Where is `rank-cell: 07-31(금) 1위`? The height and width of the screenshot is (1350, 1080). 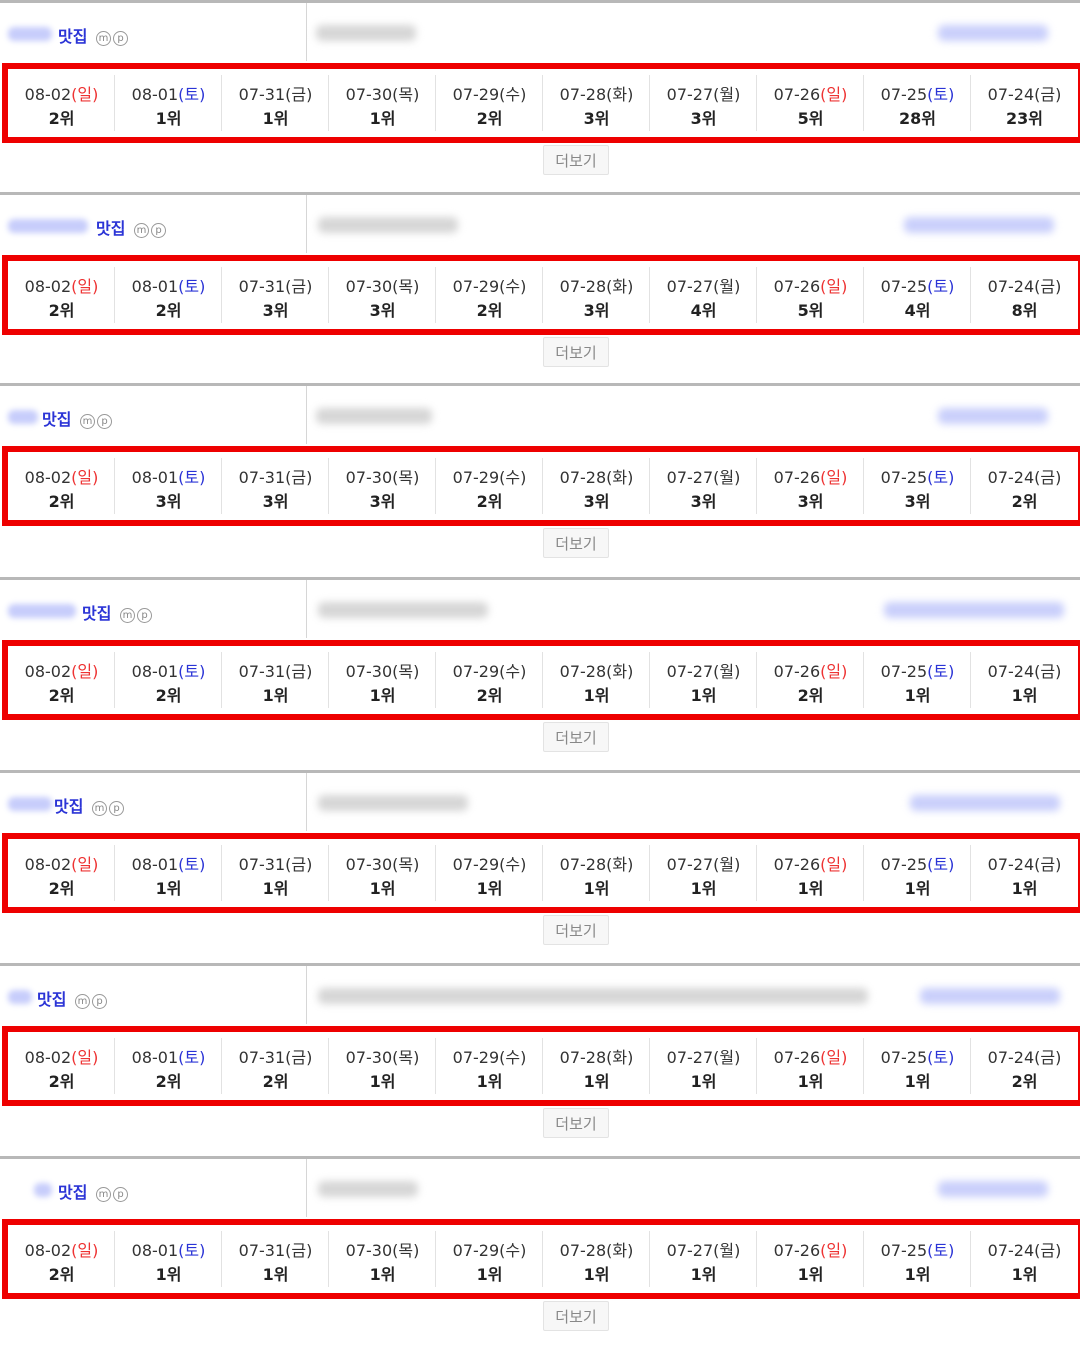
rank-cell: 07-31(금) 1위 is located at coordinates (275, 103).